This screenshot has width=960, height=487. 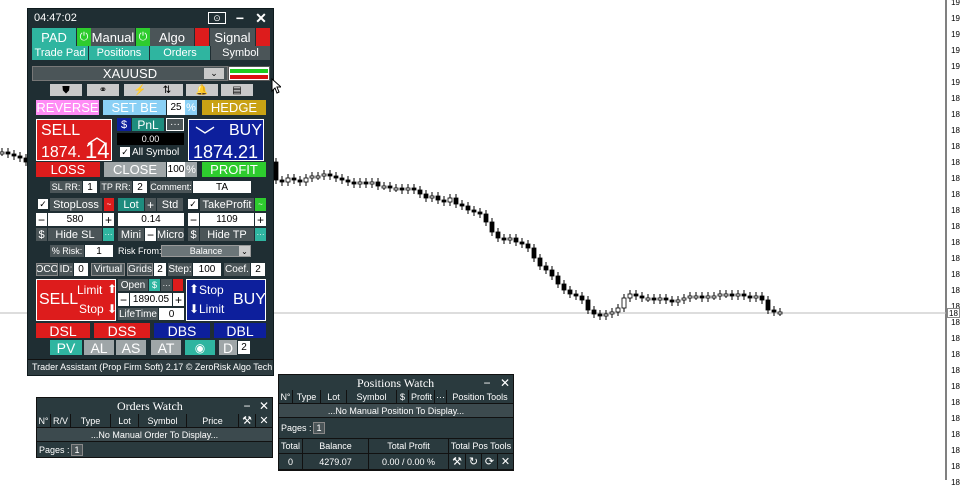 What do you see at coordinates (227, 234) in the screenshot?
I see `hide-tp-button: Hide TP` at bounding box center [227, 234].